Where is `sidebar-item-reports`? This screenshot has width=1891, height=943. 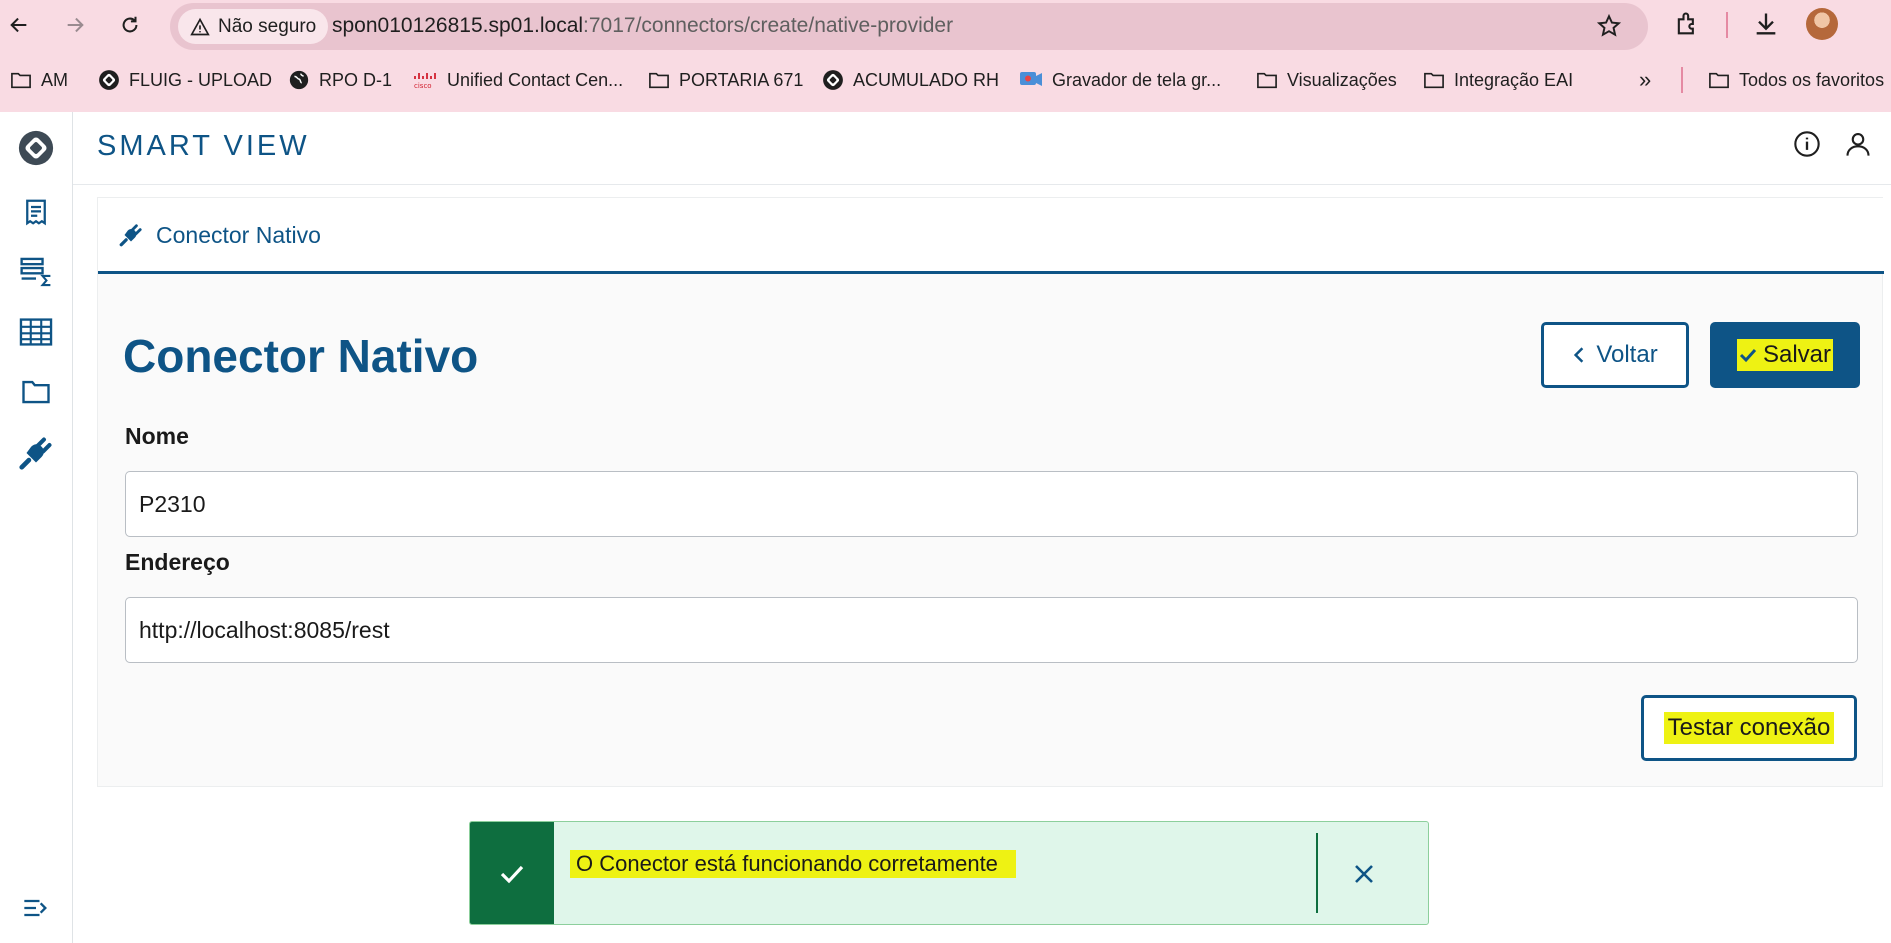
sidebar-item-reports is located at coordinates (36, 212).